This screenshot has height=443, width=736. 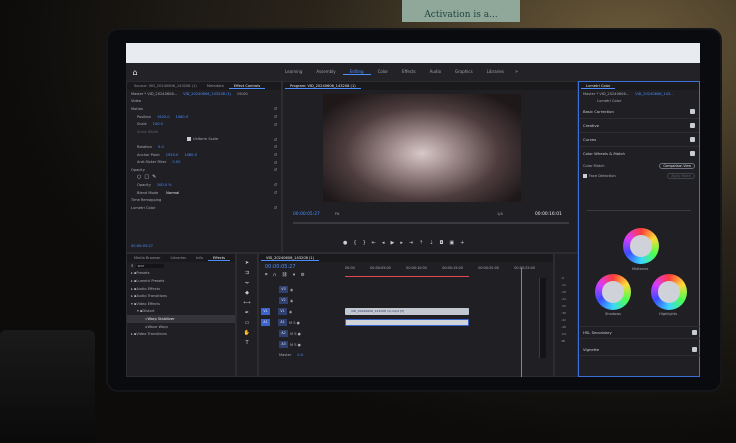 I want to click on rectangle-tool-icon: ▭, so click(x=247, y=325).